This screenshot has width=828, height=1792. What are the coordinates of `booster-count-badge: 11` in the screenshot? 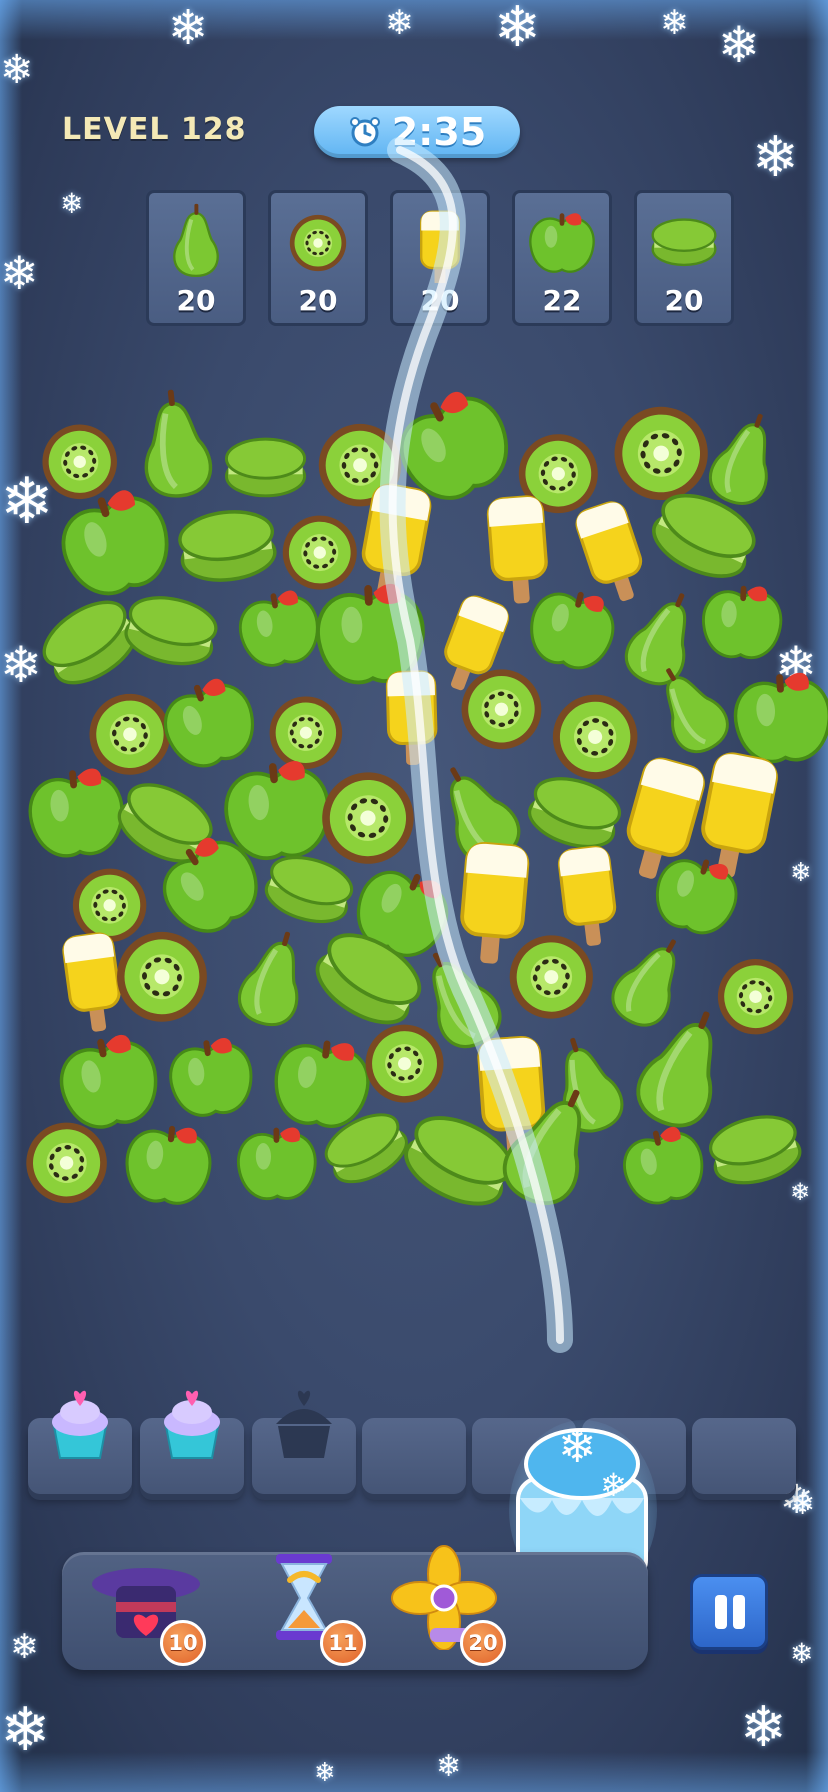 It's located at (343, 1643).